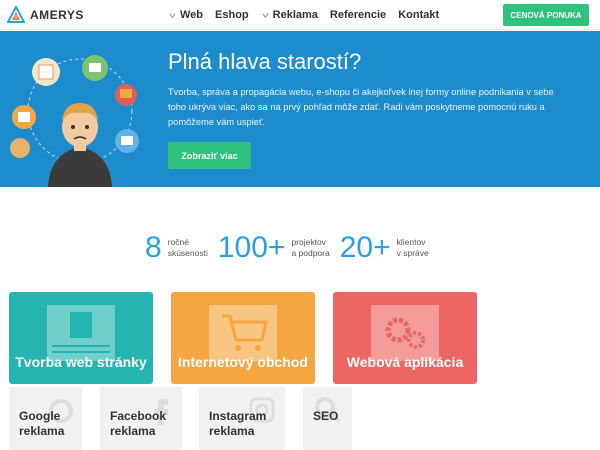  What do you see at coordinates (412, 253) in the screenshot?
I see `stat-label-line: v správe` at bounding box center [412, 253].